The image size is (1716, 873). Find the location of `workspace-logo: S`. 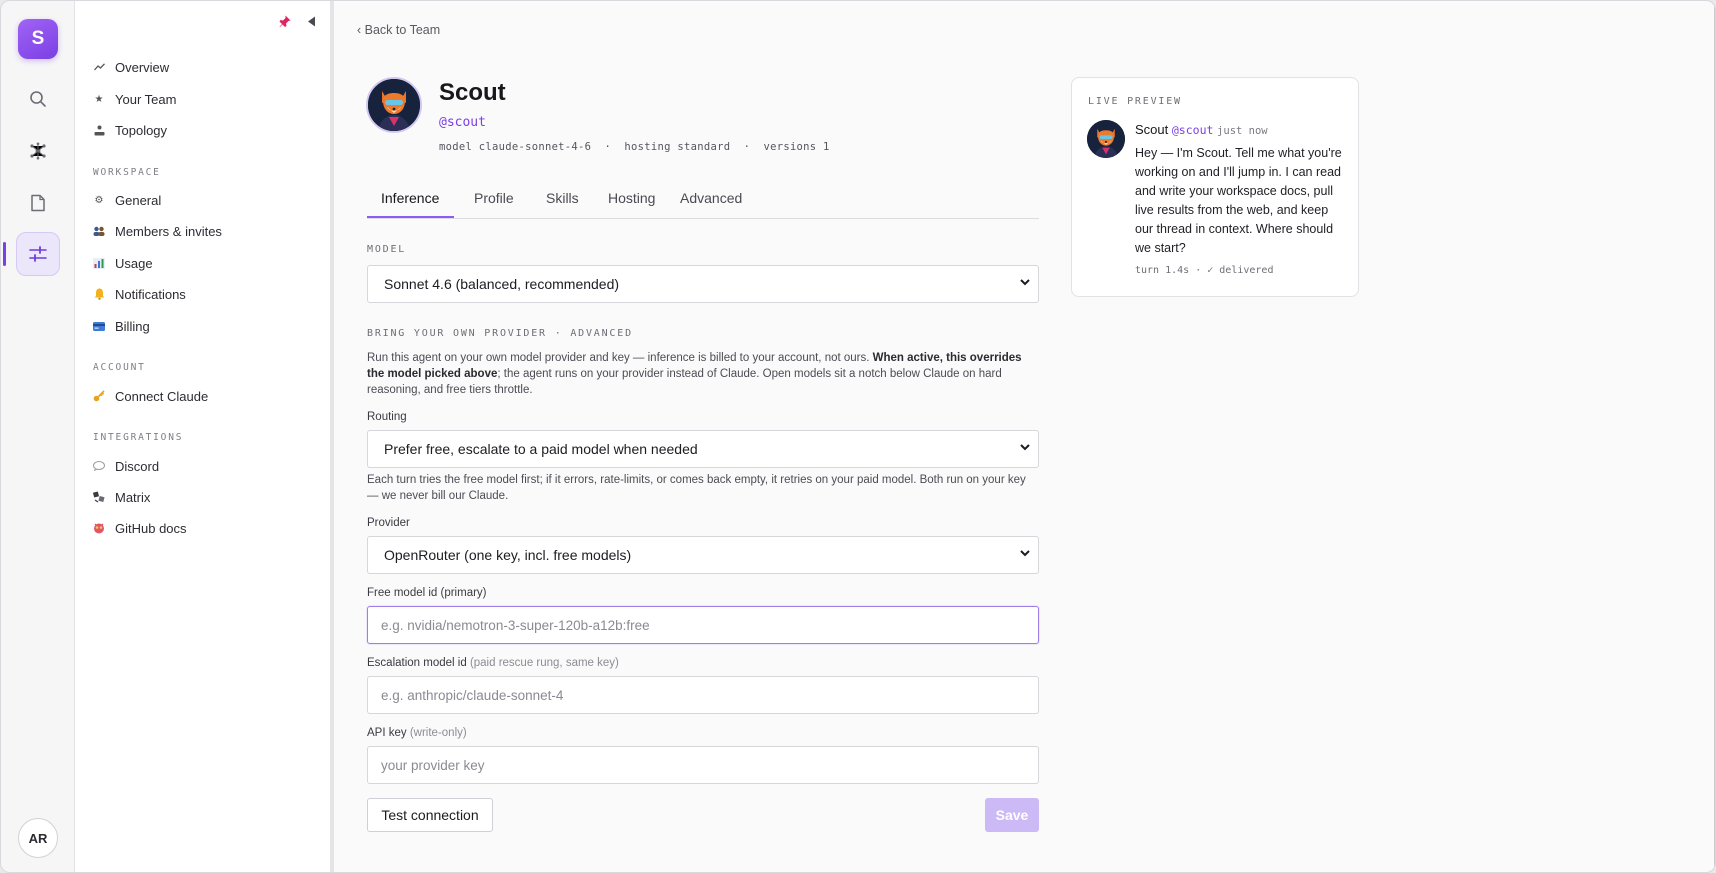

workspace-logo: S is located at coordinates (38, 39).